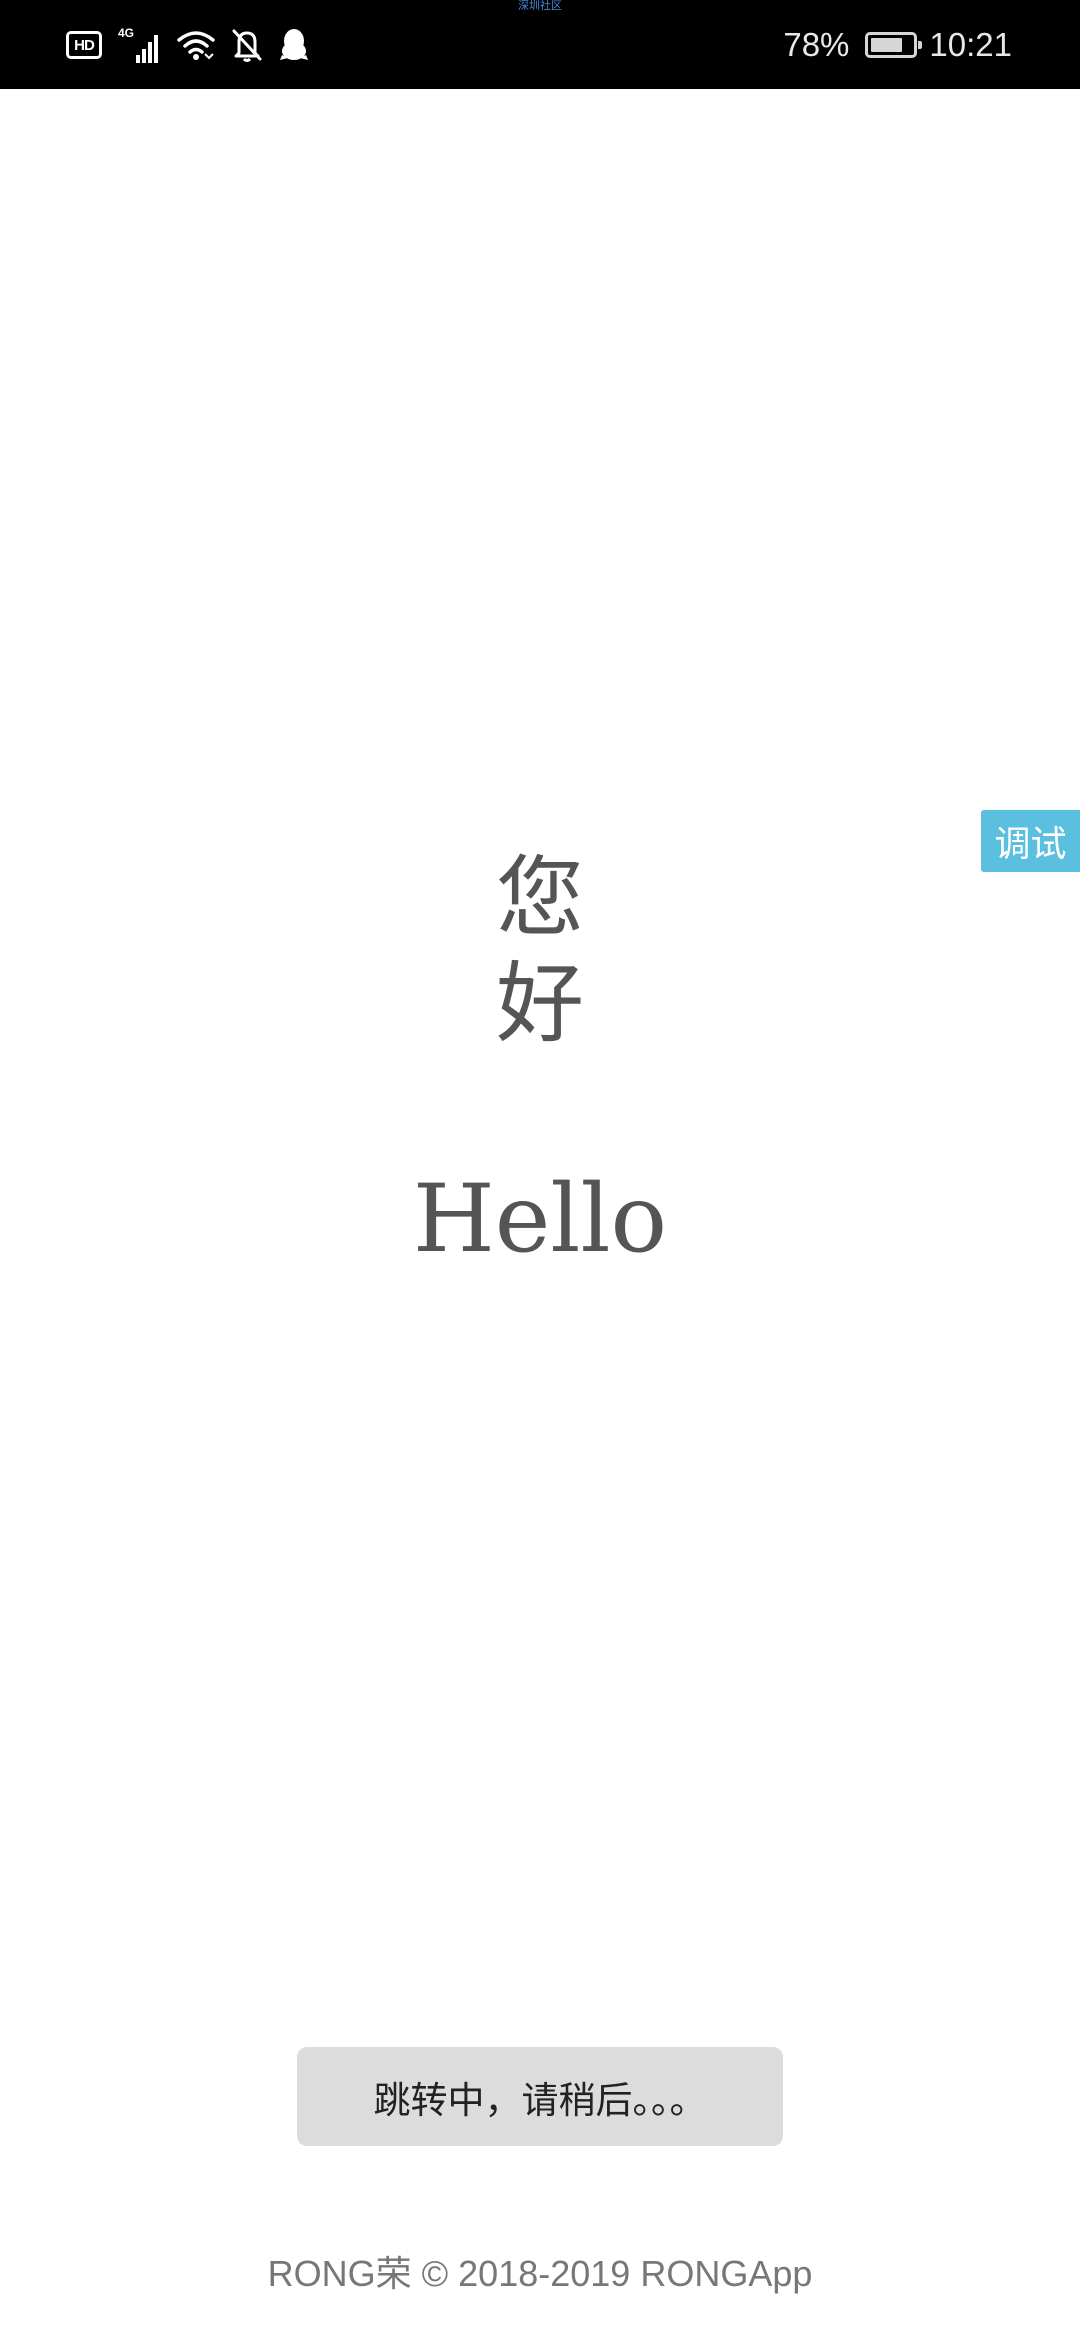 The width and height of the screenshot is (1080, 2340). I want to click on hd-icon: HD, so click(84, 45).